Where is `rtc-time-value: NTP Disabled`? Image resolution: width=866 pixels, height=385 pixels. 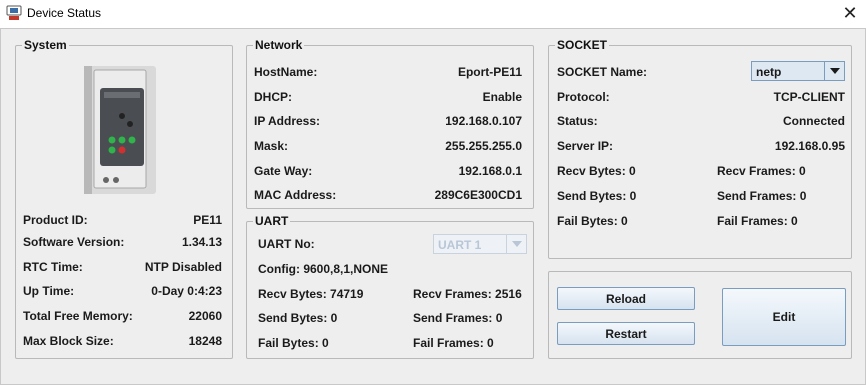
rtc-time-value: NTP Disabled is located at coordinates (183, 267).